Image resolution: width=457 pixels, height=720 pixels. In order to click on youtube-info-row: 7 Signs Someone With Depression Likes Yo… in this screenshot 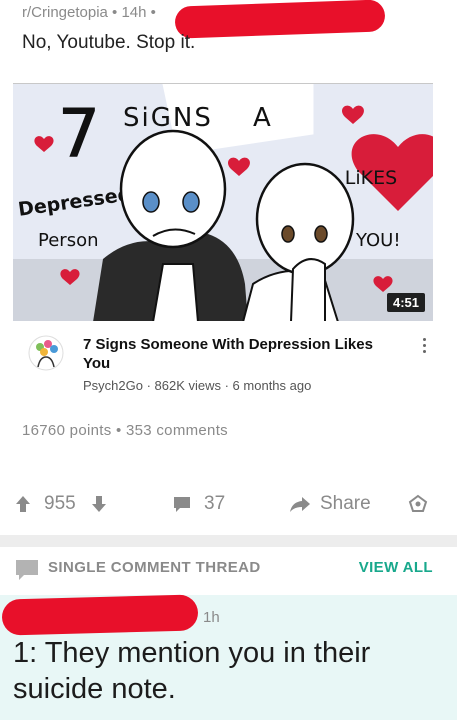, I will do `click(233, 368)`.